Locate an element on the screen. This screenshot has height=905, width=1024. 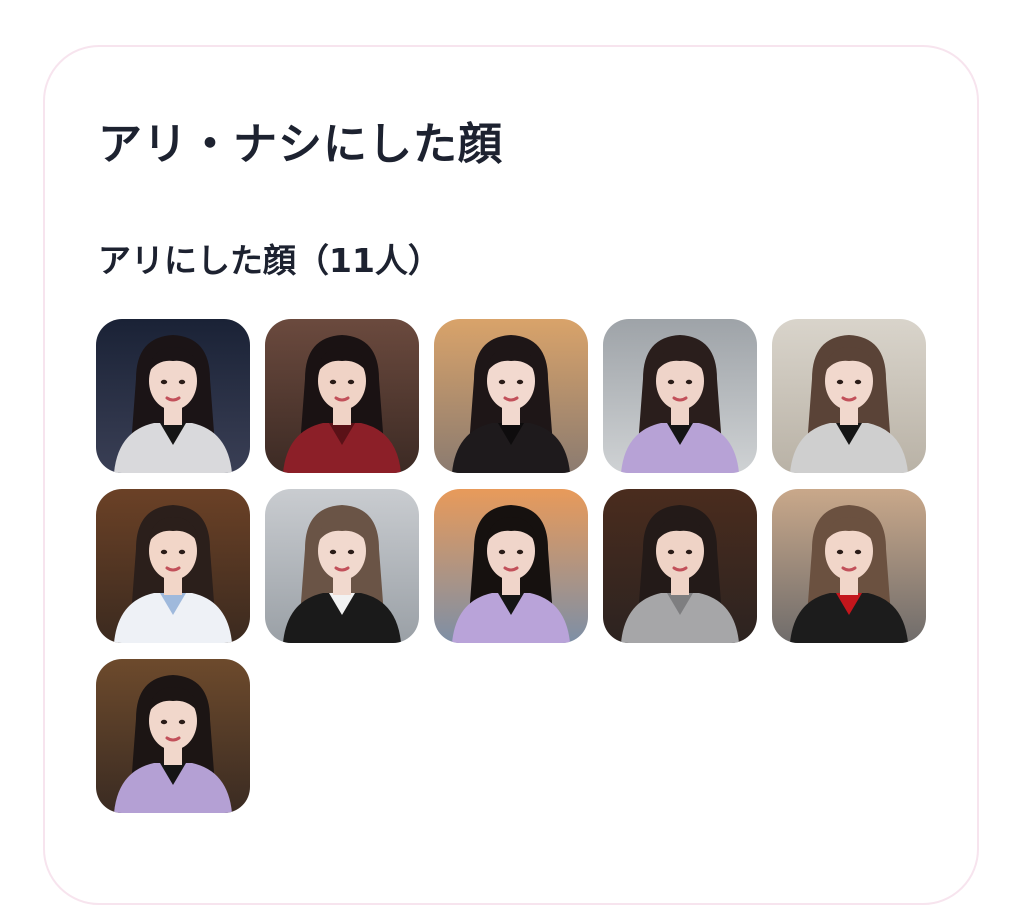
section-title-ari: アリにした顔（11人） is located at coordinates (269, 260).